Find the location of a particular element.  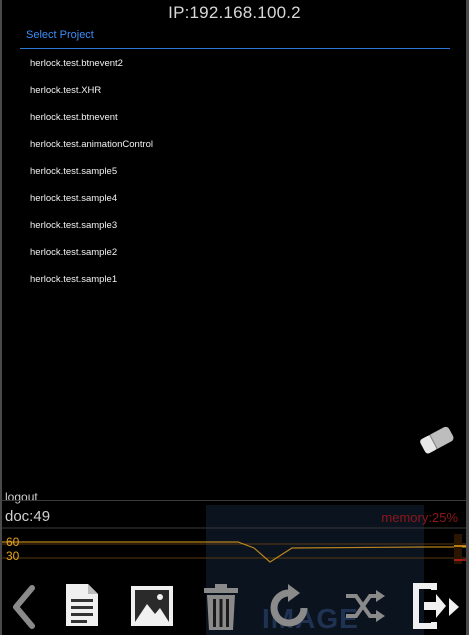

eraser-icon is located at coordinates (437, 440).